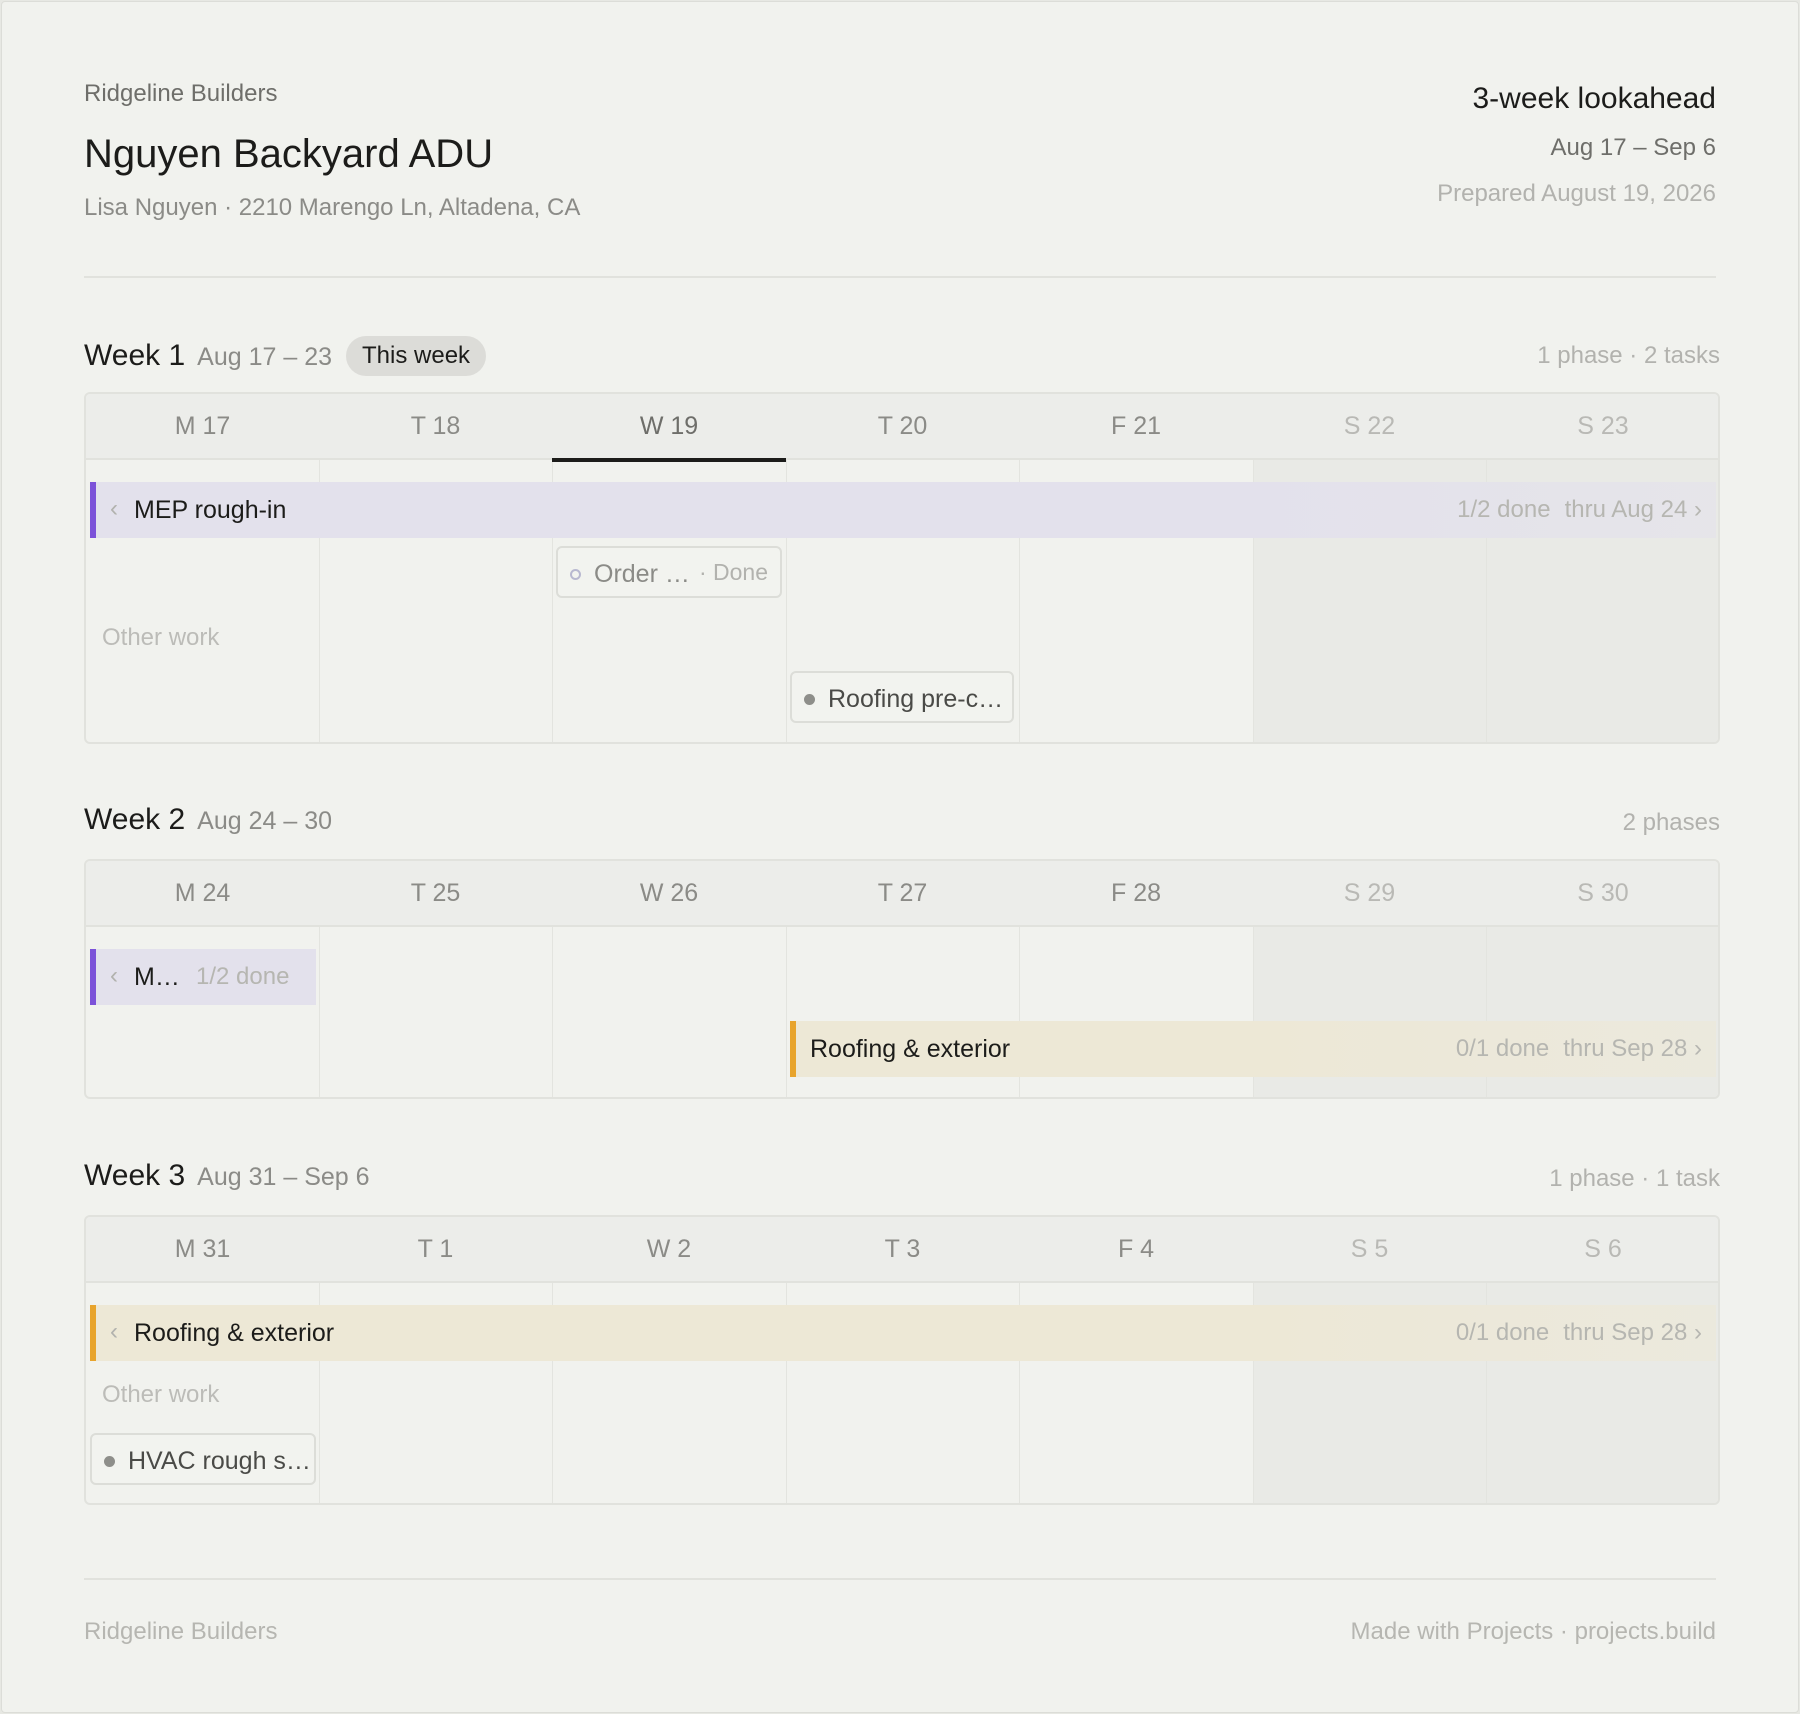 This screenshot has width=1800, height=1714. I want to click on footer-credit: Made with Projects · projects.build, so click(1533, 1632).